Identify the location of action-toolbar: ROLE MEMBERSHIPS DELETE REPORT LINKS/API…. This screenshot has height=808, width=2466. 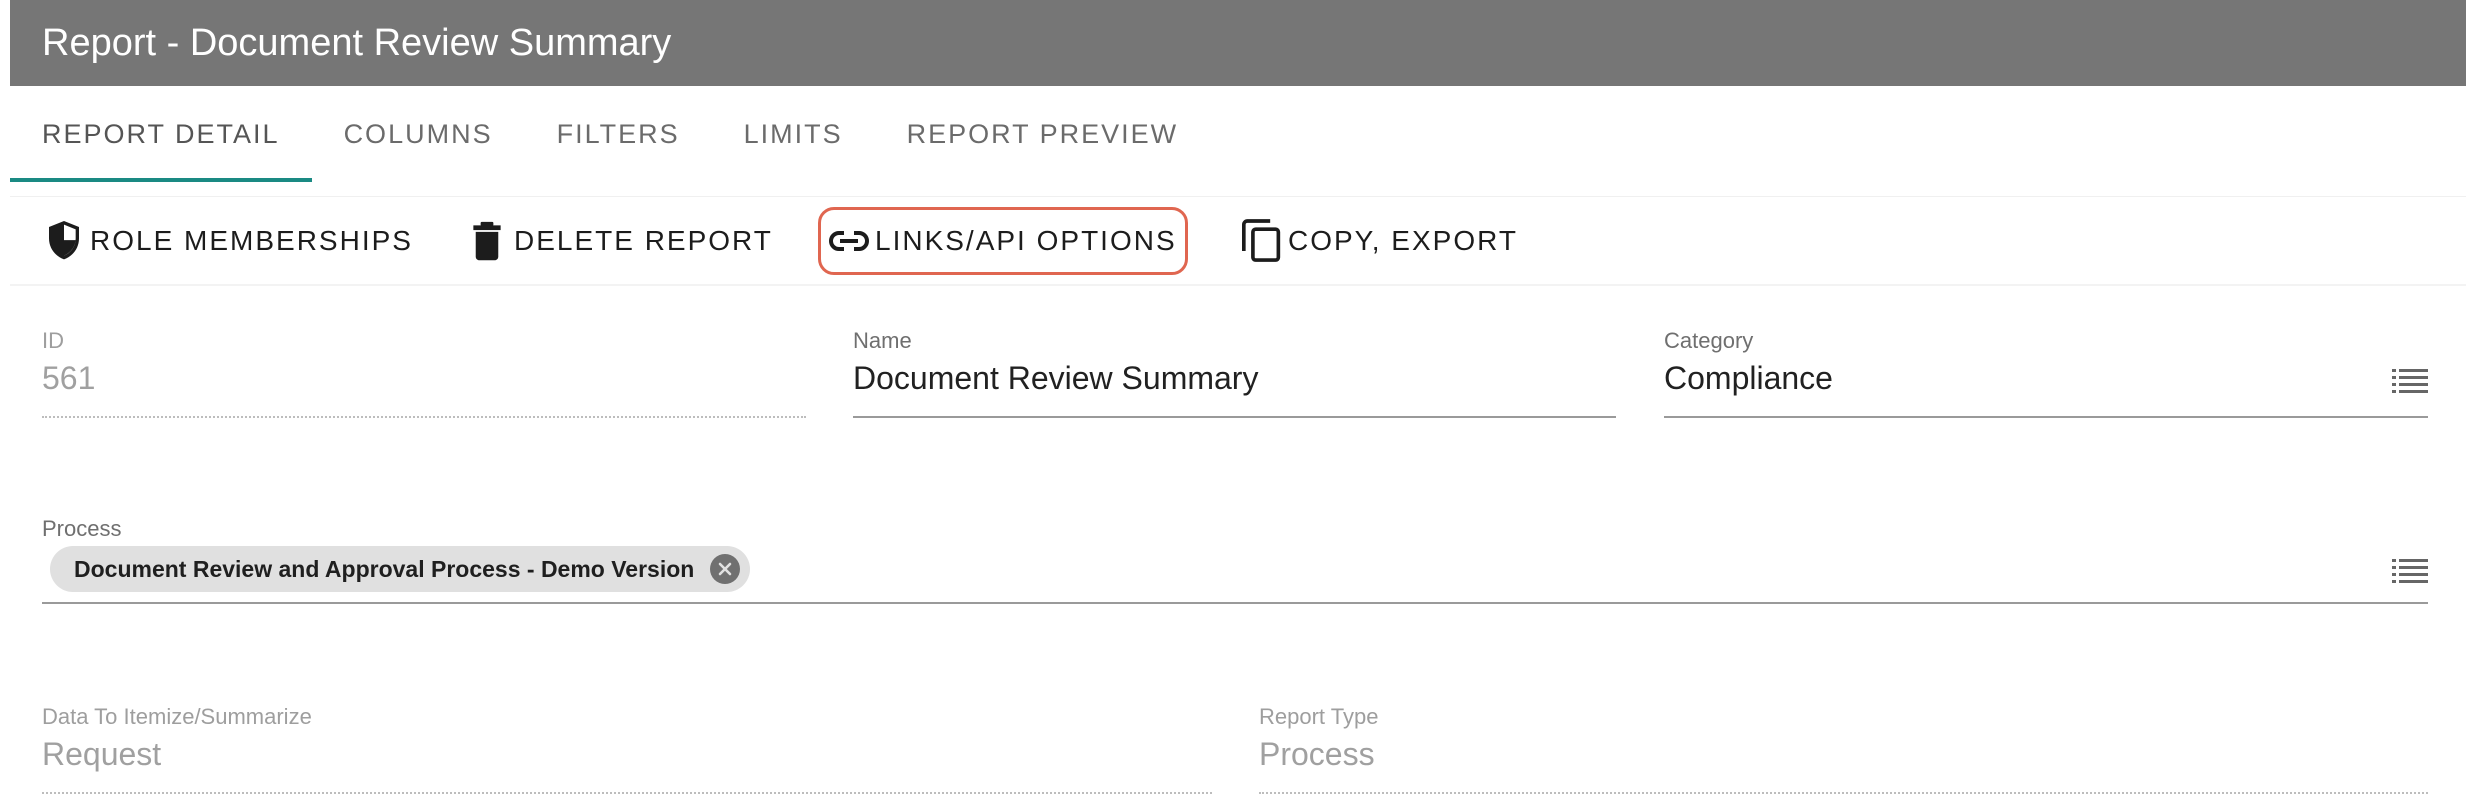
(1238, 241).